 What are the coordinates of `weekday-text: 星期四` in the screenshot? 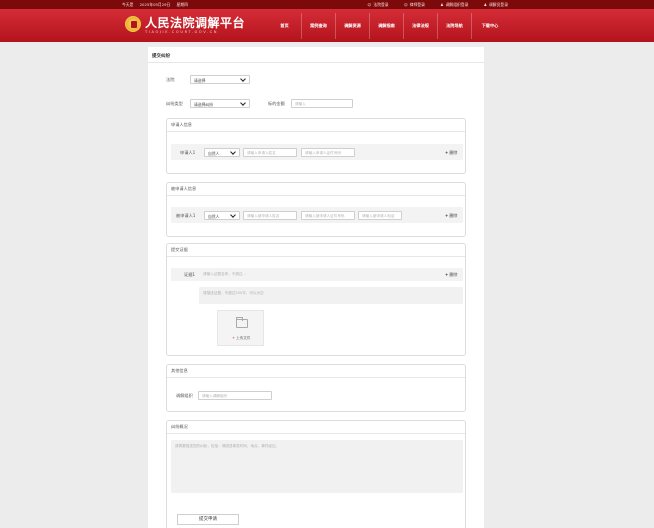 It's located at (182, 4).